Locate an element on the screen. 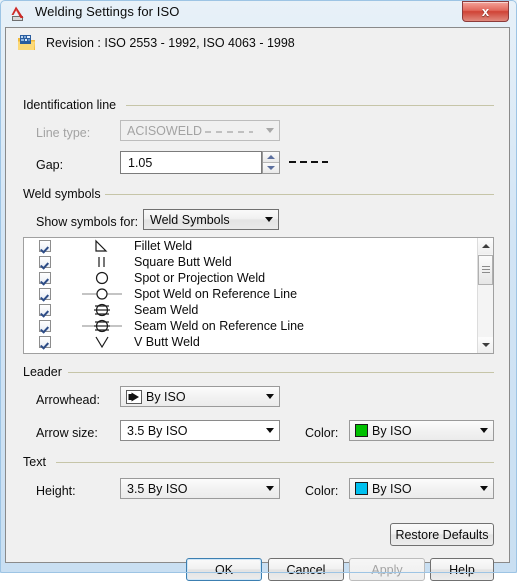 This screenshot has height=581, width=517. close-icon: x is located at coordinates (485, 11).